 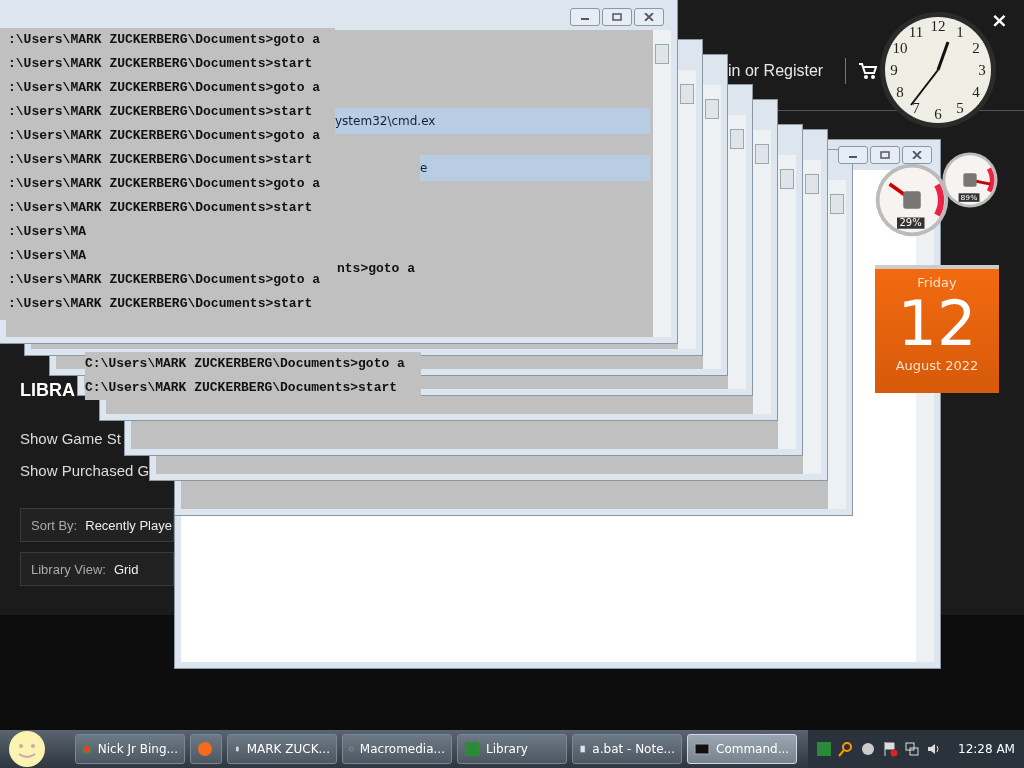 What do you see at coordinates (206, 749) in the screenshot?
I see `taskbar-button` at bounding box center [206, 749].